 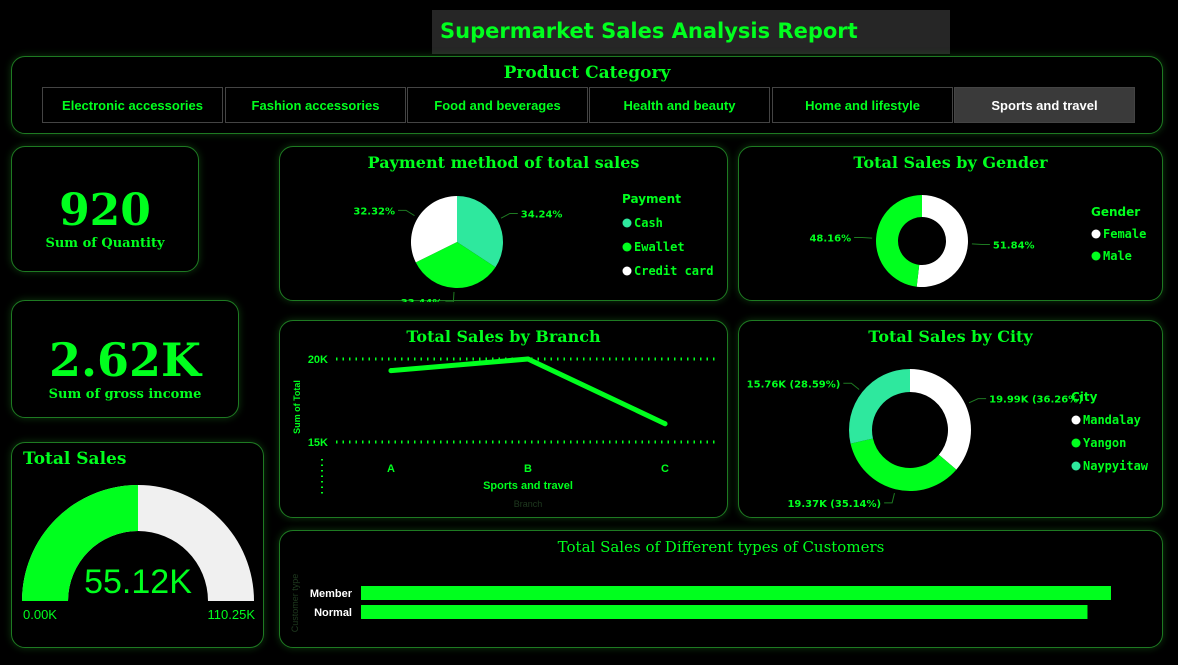 I want to click on total-sales-gauge-panel: Total Sales 55.12K 0.00K 110.25K, so click(x=137, y=545).